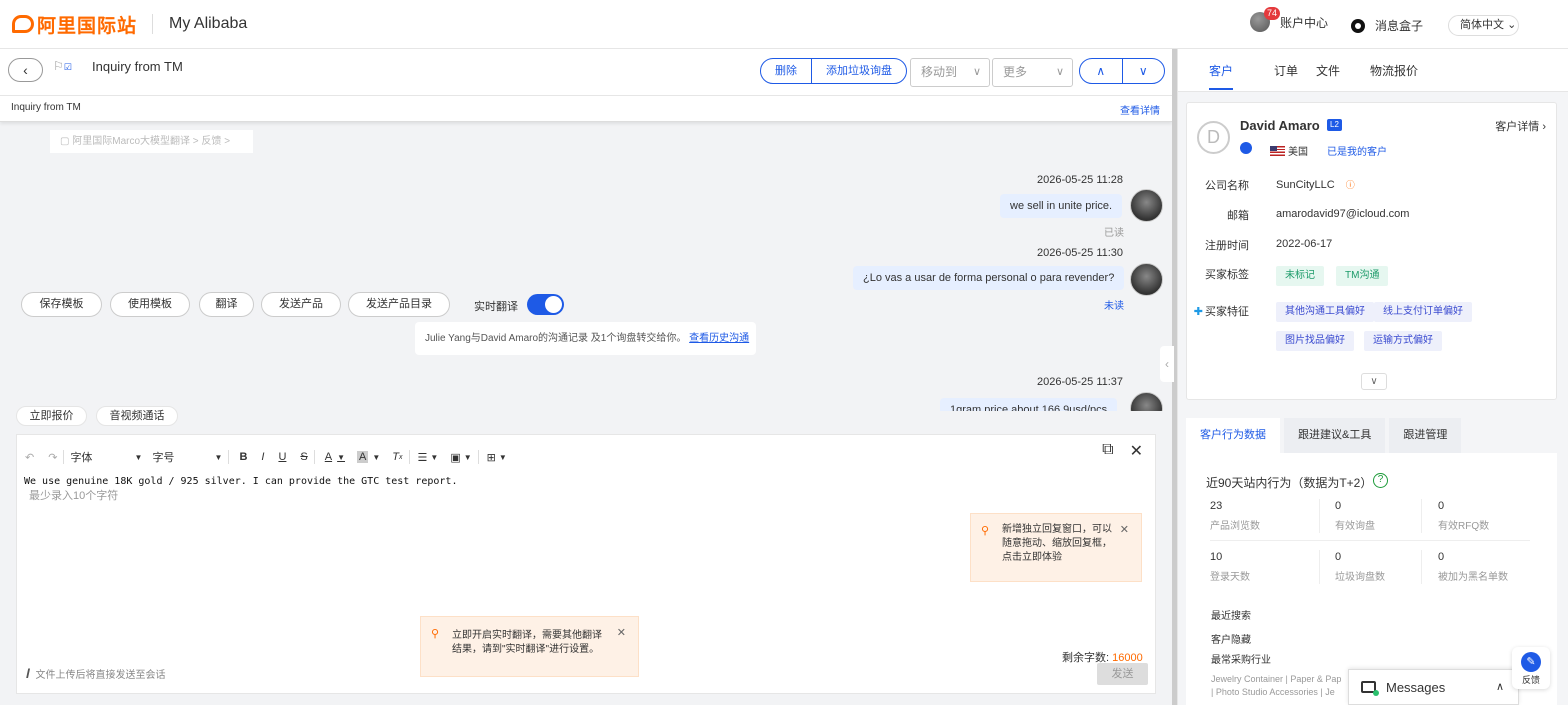 The height and width of the screenshot is (705, 1568). Describe the element at coordinates (1380, 480) in the screenshot. I see `help-icon: ?` at that location.